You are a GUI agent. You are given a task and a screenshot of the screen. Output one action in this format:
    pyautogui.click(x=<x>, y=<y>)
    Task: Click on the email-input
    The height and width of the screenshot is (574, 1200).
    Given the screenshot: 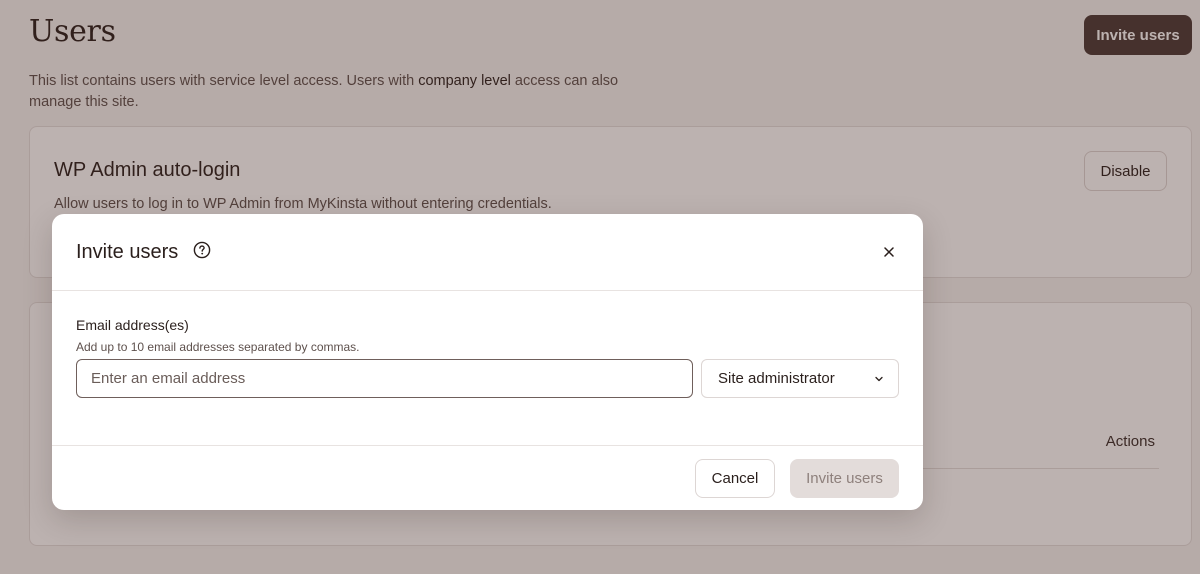 What is the action you would take?
    pyautogui.click(x=384, y=378)
    